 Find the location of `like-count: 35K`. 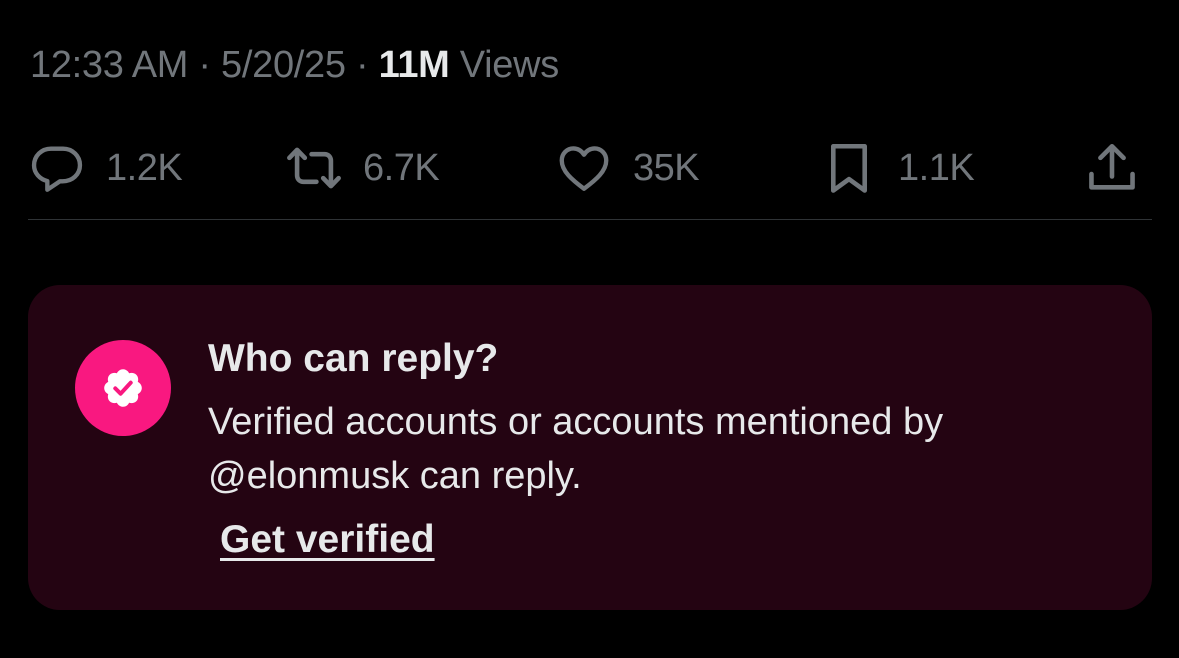

like-count: 35K is located at coordinates (666, 167).